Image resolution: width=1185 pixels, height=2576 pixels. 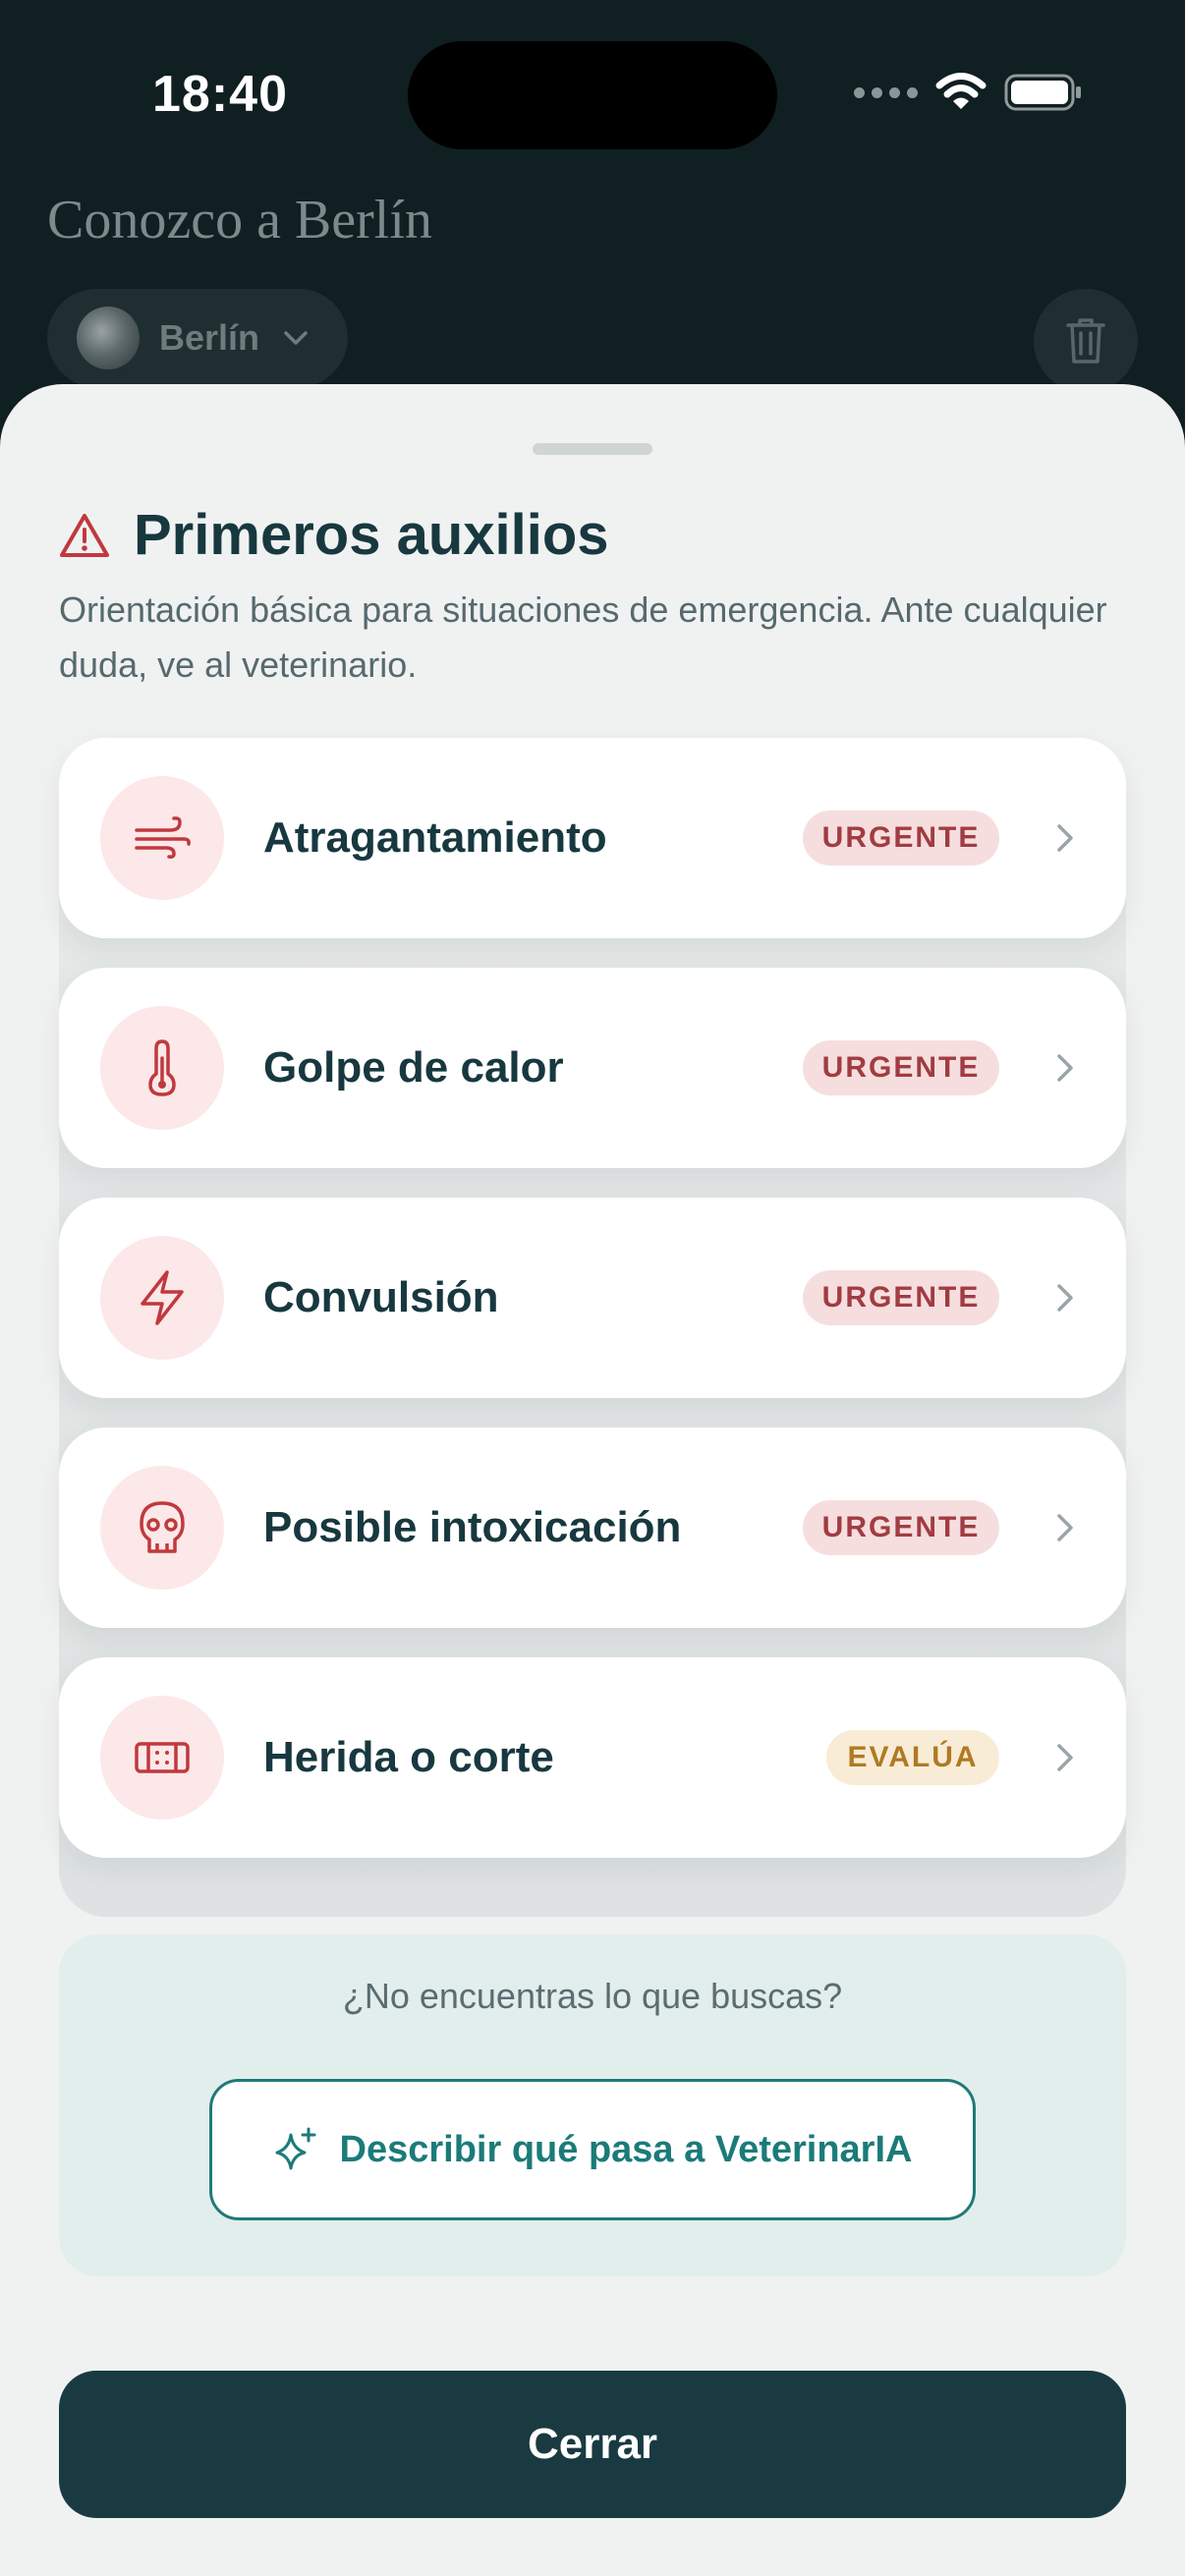 I want to click on pet-name: Berlín, so click(x=210, y=337).